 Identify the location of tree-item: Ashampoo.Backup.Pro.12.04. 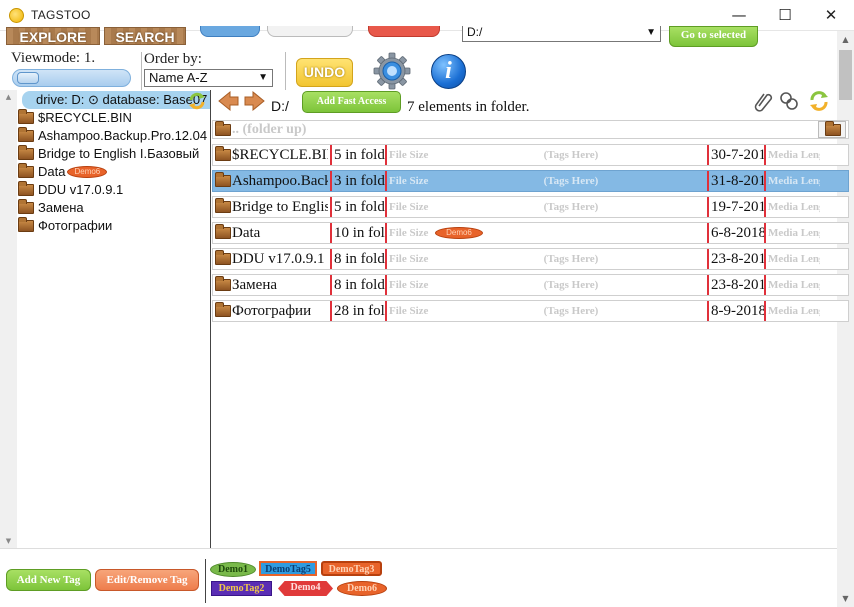
(112, 136).